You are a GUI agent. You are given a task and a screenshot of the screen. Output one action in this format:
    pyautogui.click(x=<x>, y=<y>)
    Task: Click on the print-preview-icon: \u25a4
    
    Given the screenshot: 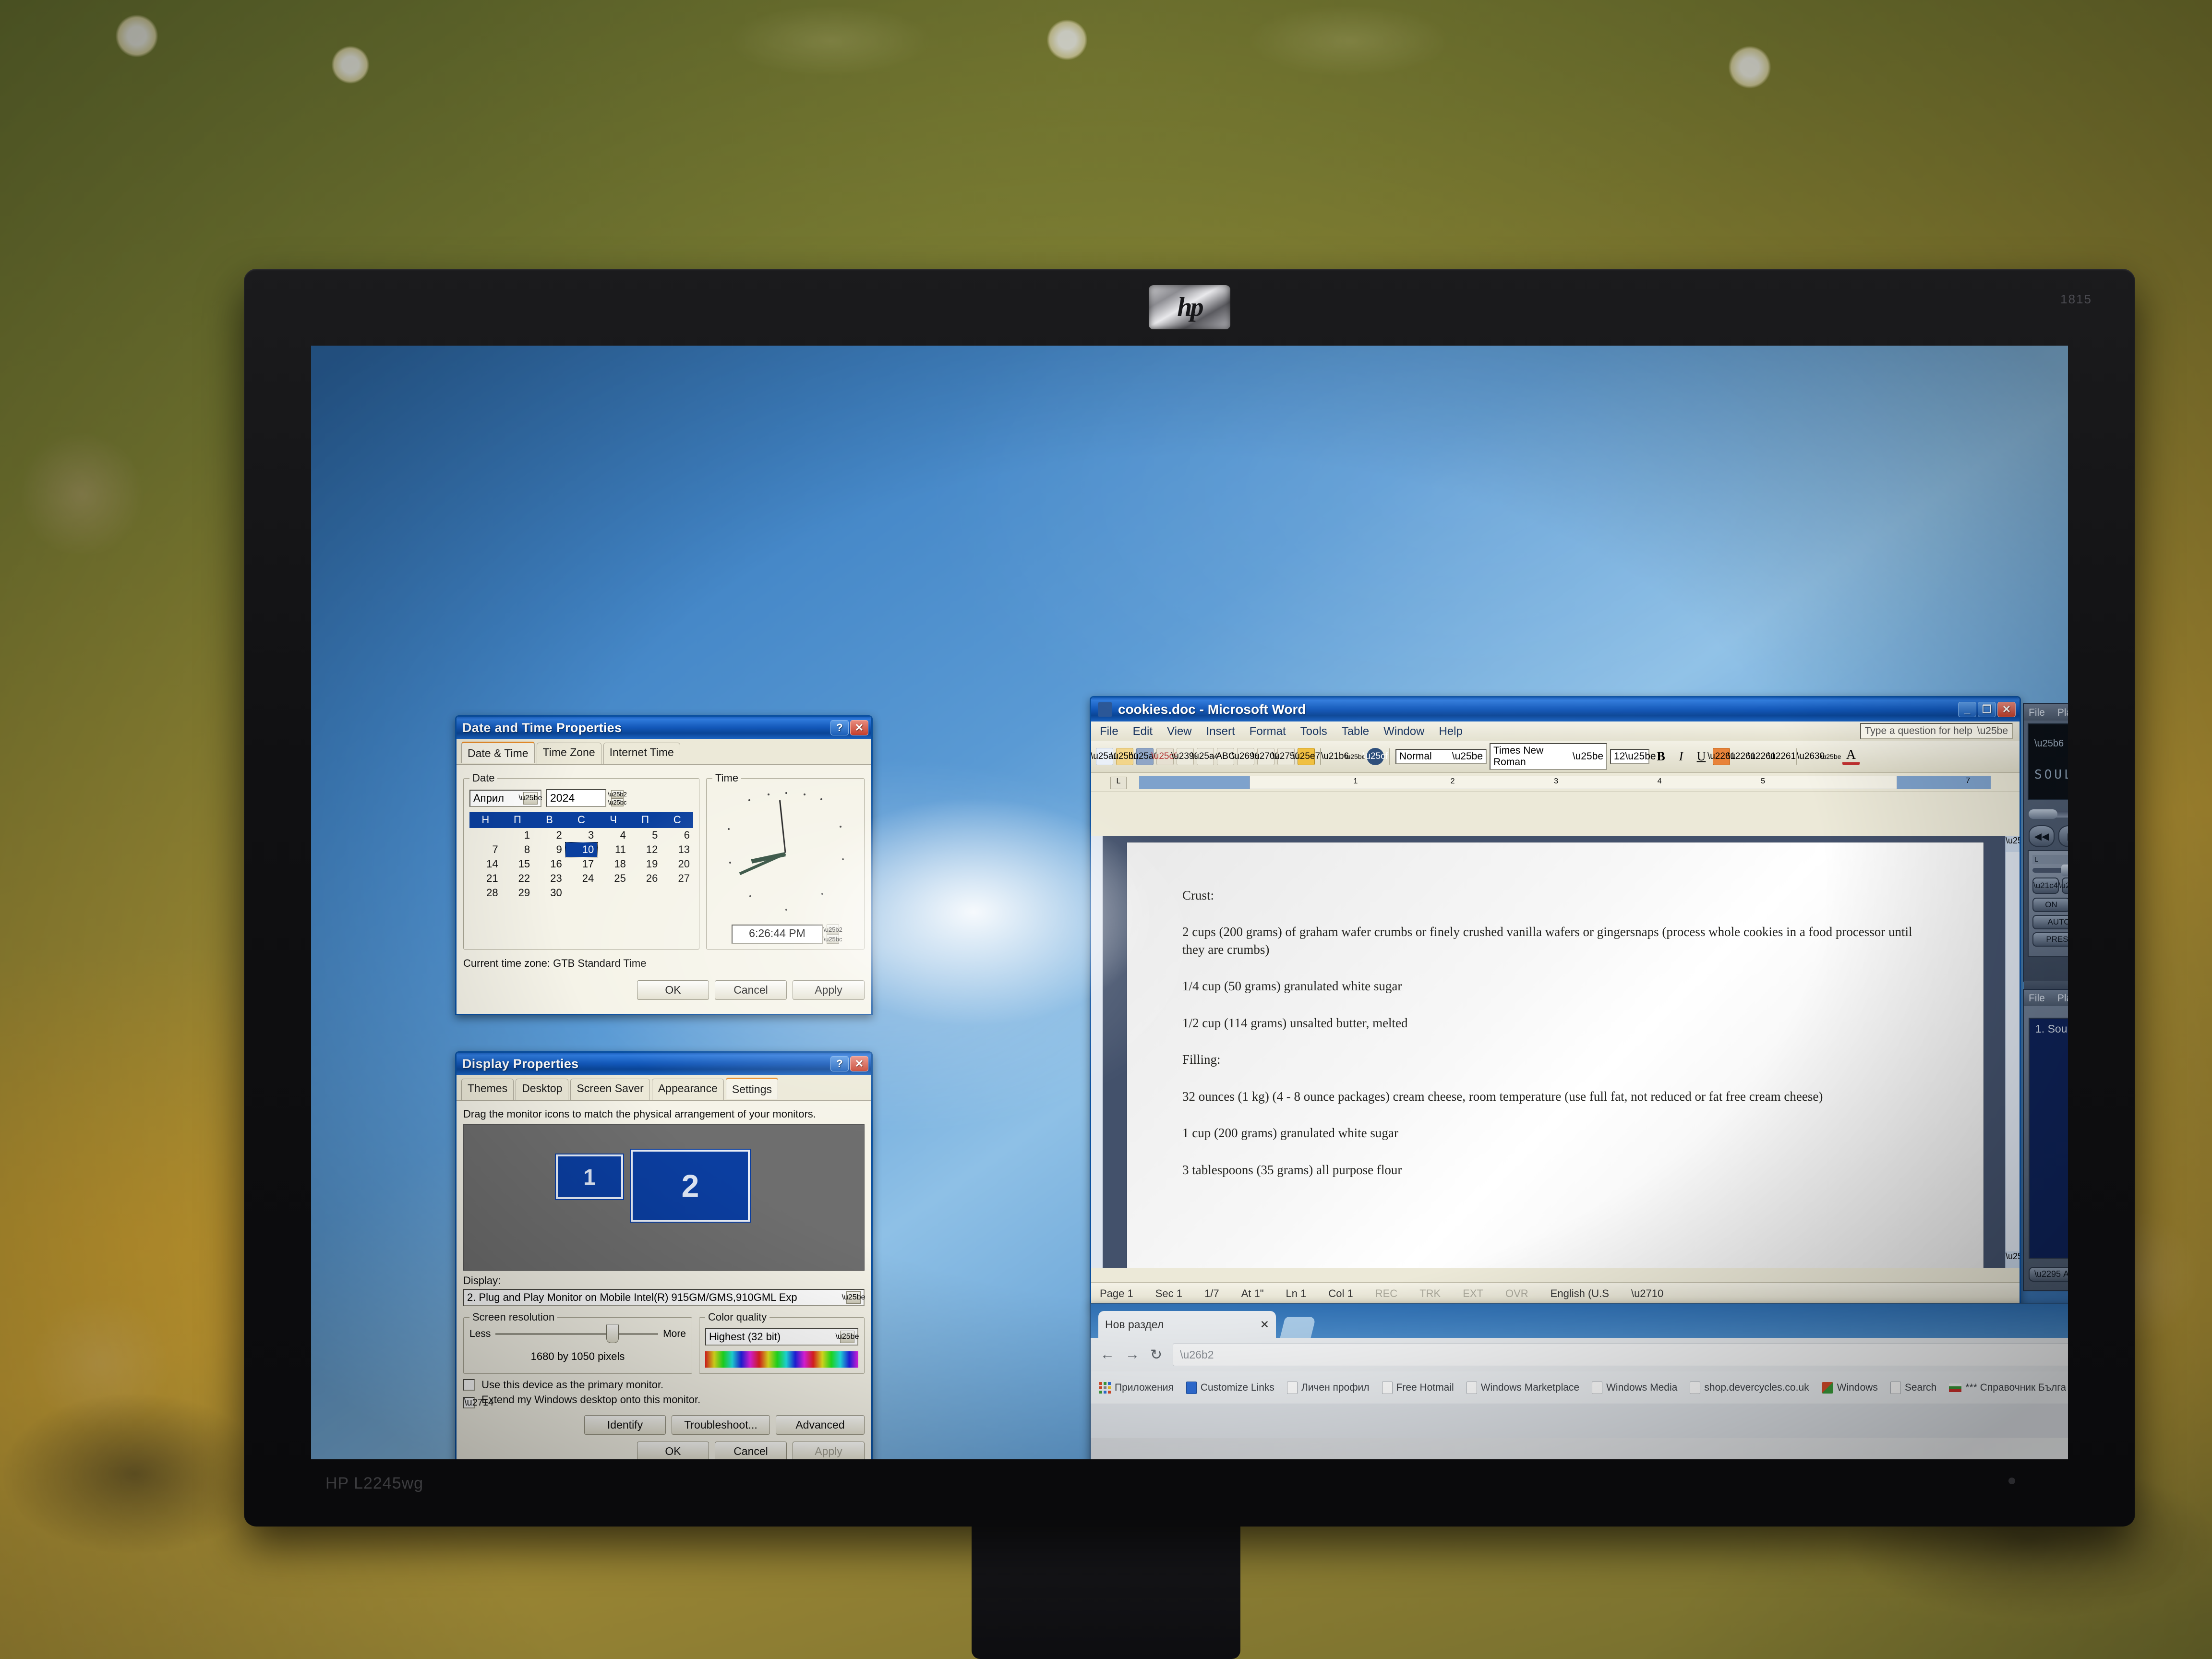 What is the action you would take?
    pyautogui.click(x=1205, y=756)
    